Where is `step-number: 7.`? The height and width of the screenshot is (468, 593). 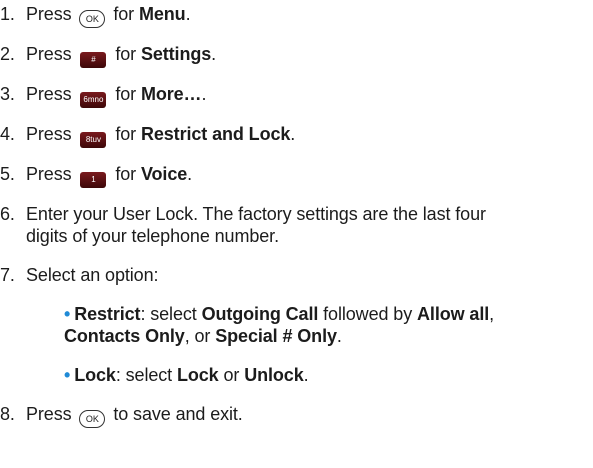 step-number: 7. is located at coordinates (7, 275).